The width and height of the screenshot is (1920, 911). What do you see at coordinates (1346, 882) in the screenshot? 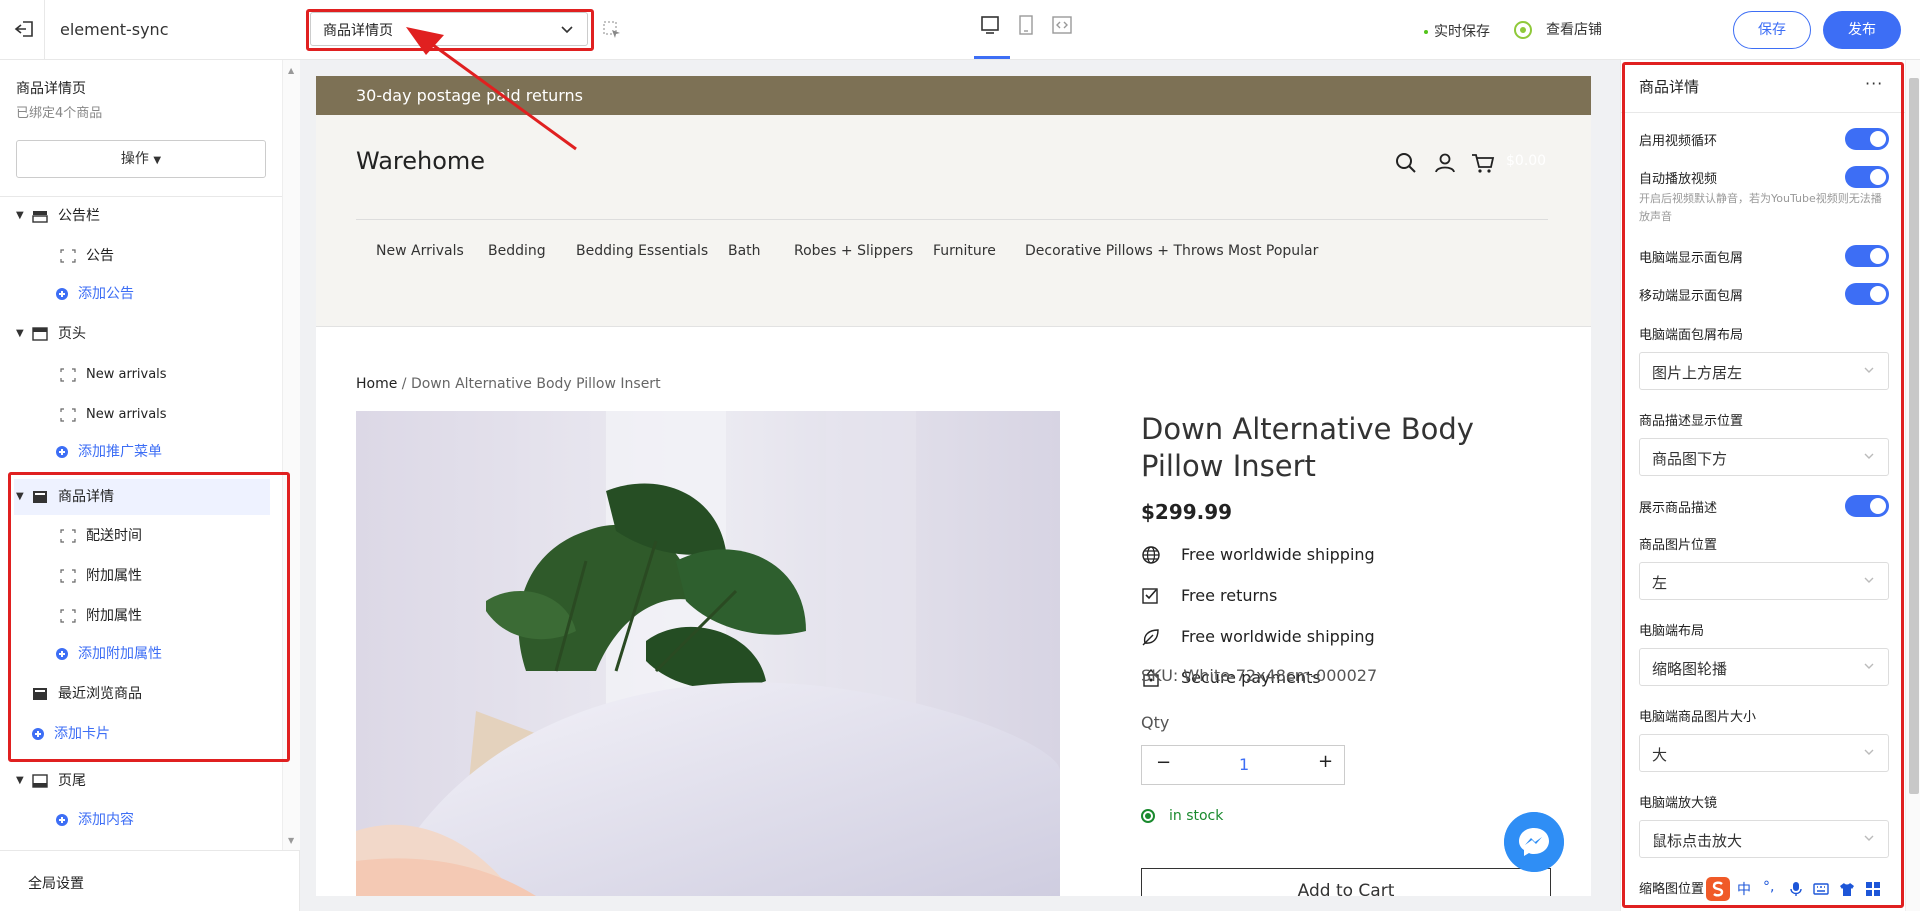
I see `add-to-cart-button: Add to Cart` at bounding box center [1346, 882].